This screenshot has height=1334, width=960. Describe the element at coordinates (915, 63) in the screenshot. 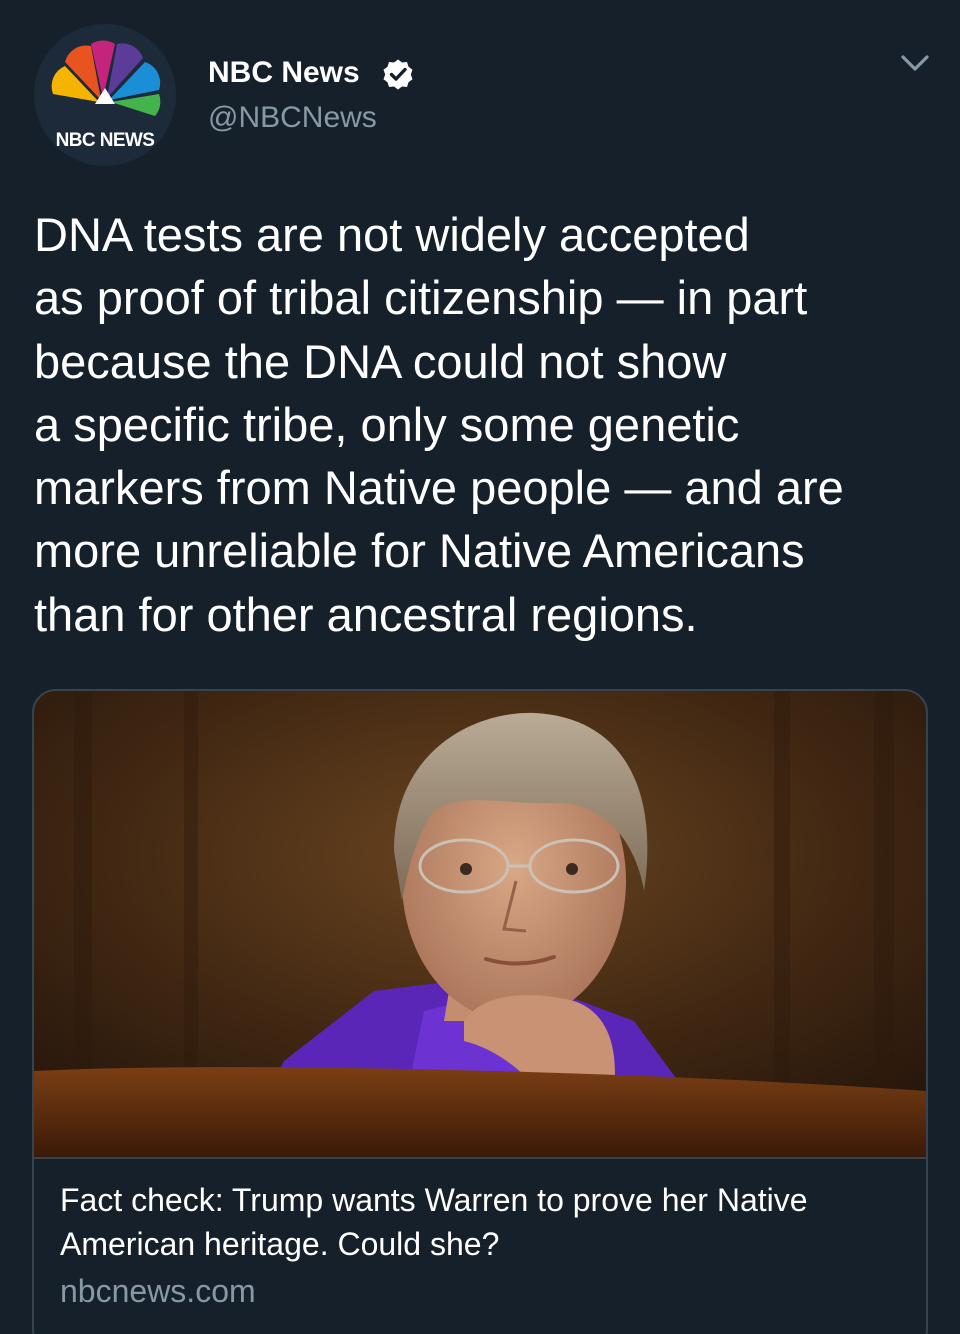

I see `chevron-down-icon` at that location.